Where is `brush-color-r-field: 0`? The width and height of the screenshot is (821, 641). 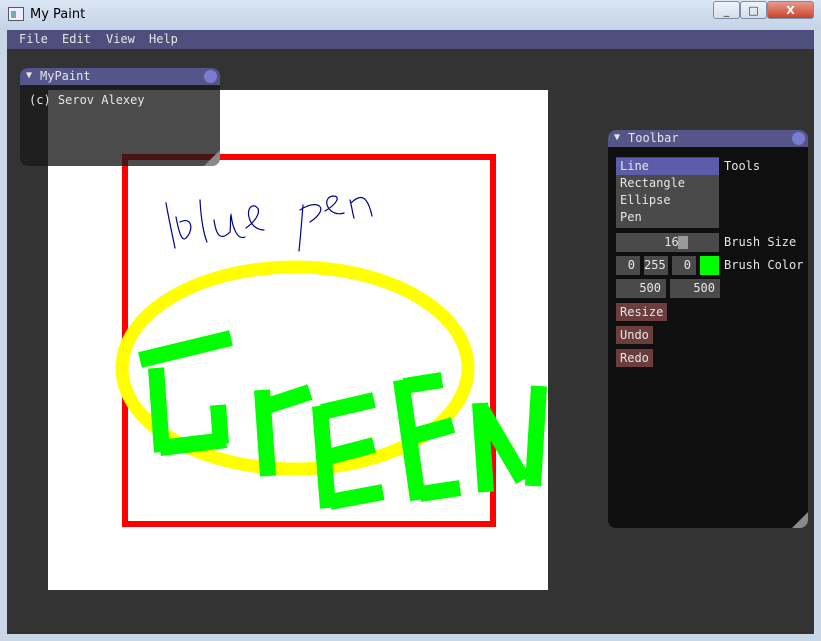
brush-color-r-field: 0 is located at coordinates (628, 265).